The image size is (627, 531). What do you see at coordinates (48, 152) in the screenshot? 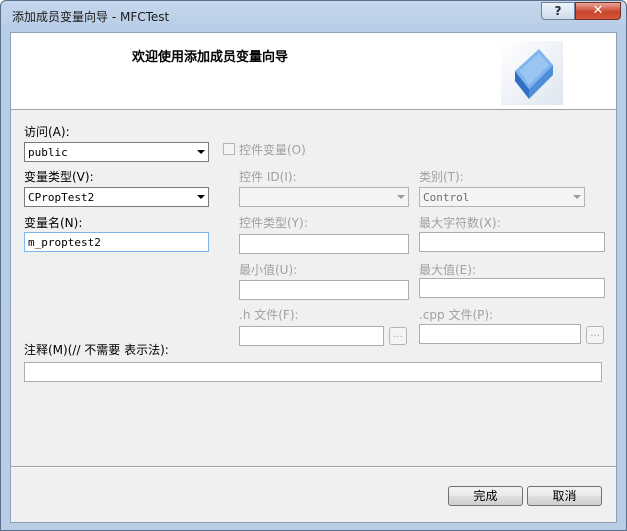
I see `access-value: public` at bounding box center [48, 152].